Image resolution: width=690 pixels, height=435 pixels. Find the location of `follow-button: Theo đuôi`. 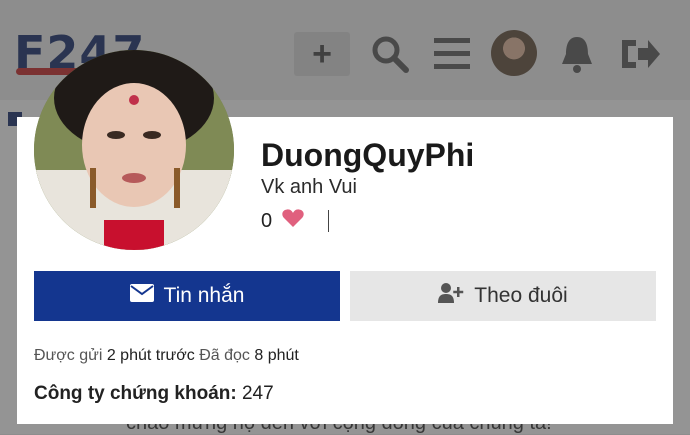

follow-button: Theo đuôi is located at coordinates (503, 296).